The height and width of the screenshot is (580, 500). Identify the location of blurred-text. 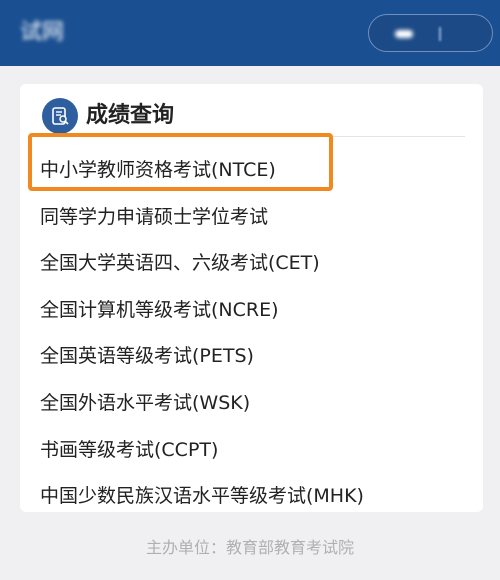
(404, 34).